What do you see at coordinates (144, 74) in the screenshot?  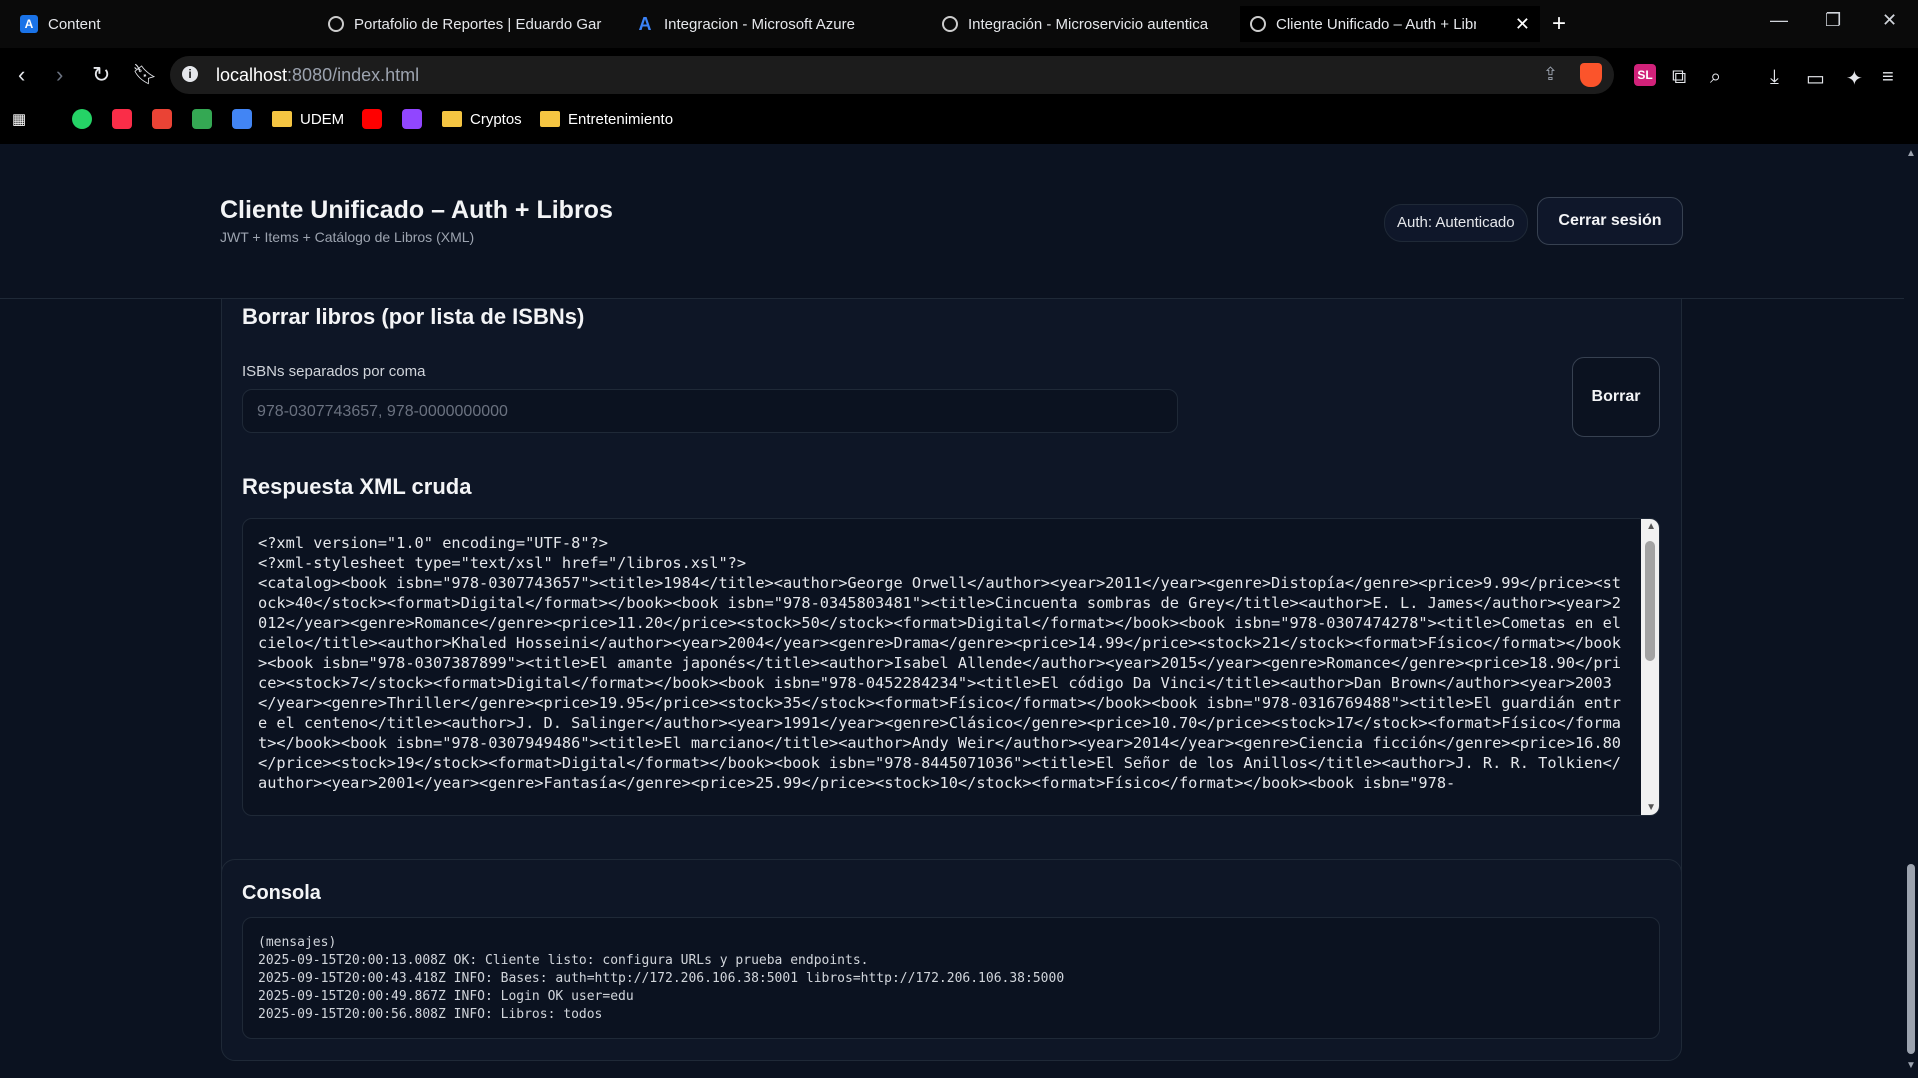 I see `bookmark-icon: 🔖︎` at bounding box center [144, 74].